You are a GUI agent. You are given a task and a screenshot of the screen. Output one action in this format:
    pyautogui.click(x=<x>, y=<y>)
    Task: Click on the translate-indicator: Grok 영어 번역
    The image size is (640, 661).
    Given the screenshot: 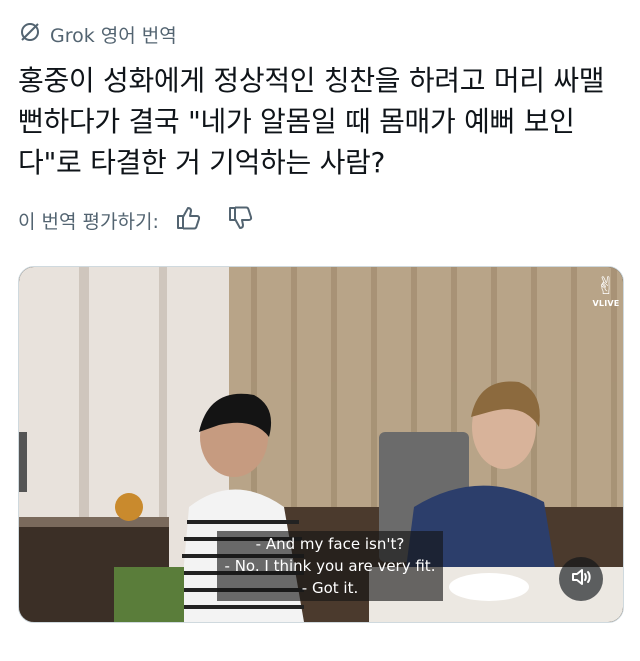 What is the action you would take?
    pyautogui.click(x=97, y=34)
    